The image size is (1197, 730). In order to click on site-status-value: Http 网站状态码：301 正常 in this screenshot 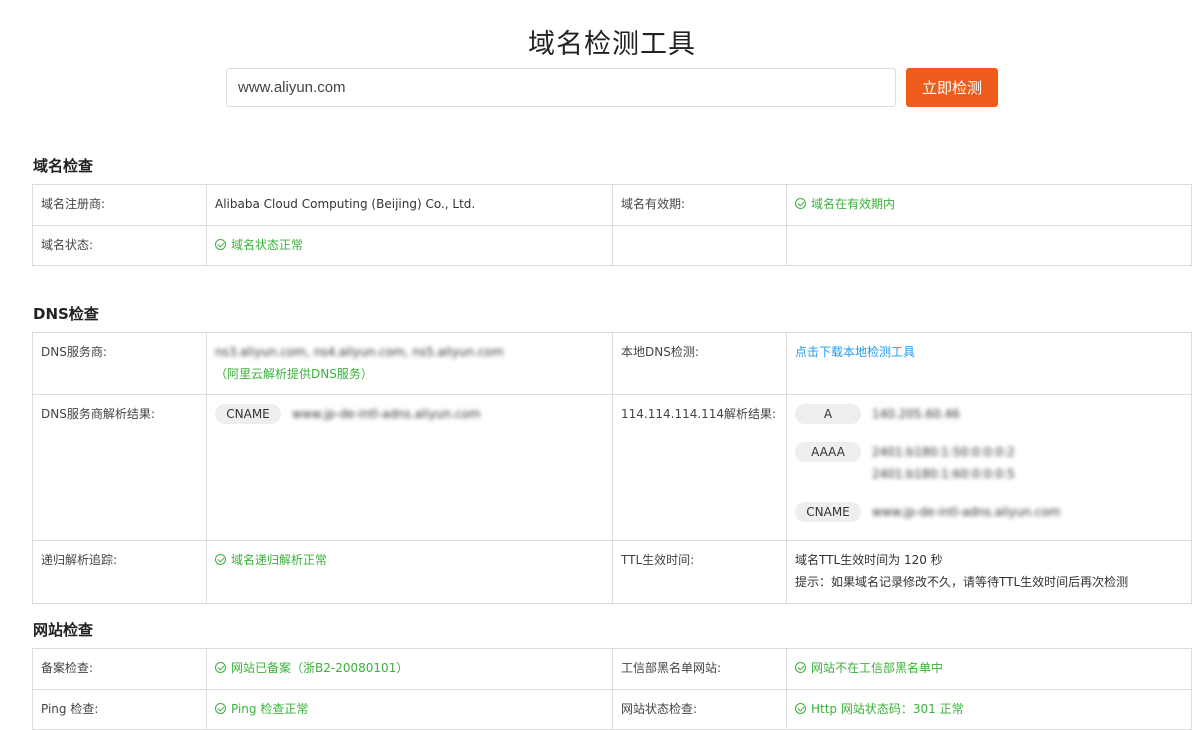, I will do `click(887, 708)`.